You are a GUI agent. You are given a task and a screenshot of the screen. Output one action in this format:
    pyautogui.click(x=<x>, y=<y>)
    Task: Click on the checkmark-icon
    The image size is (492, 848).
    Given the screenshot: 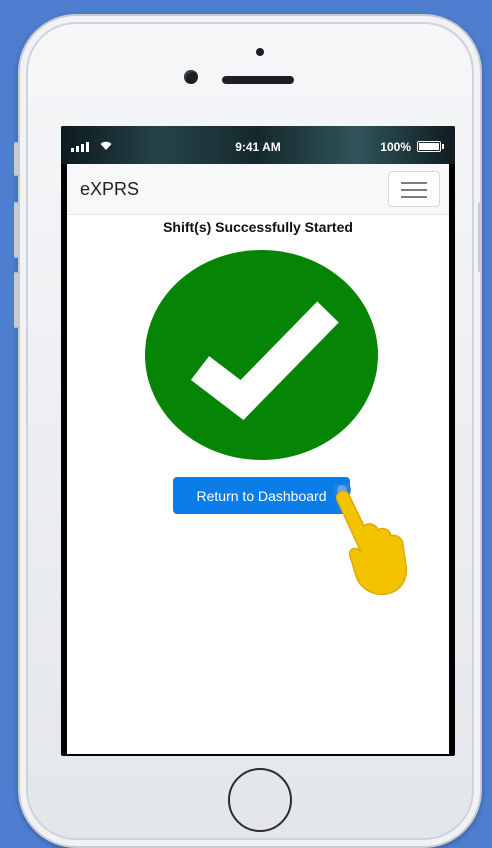 What is the action you would take?
    pyautogui.click(x=264, y=360)
    